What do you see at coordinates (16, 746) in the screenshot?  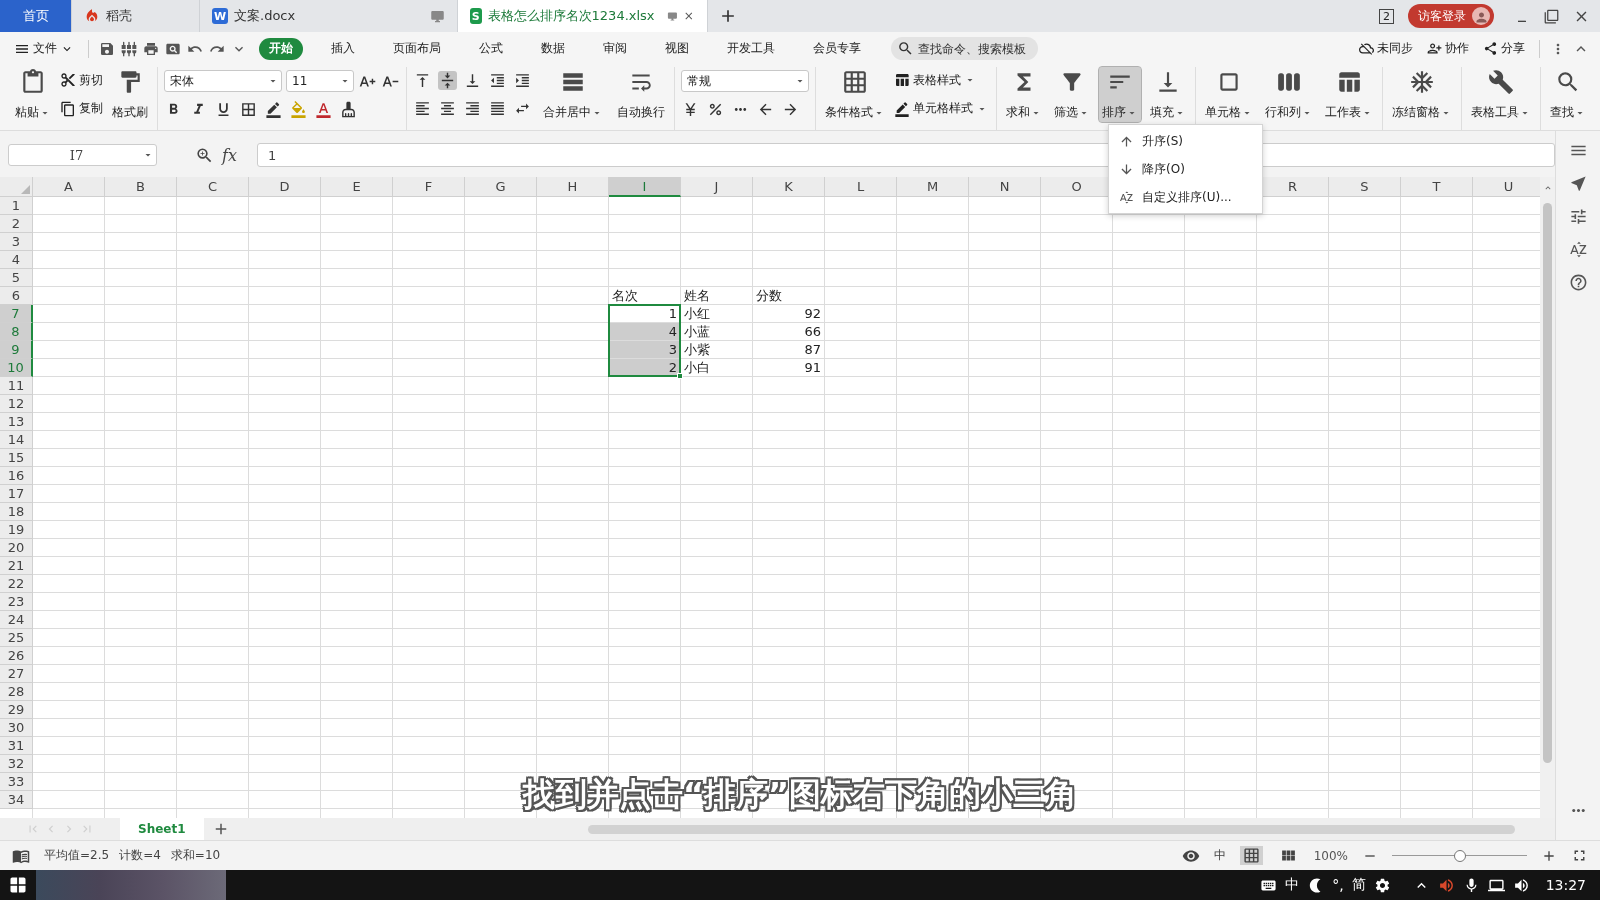 I see `row-header: 31` at bounding box center [16, 746].